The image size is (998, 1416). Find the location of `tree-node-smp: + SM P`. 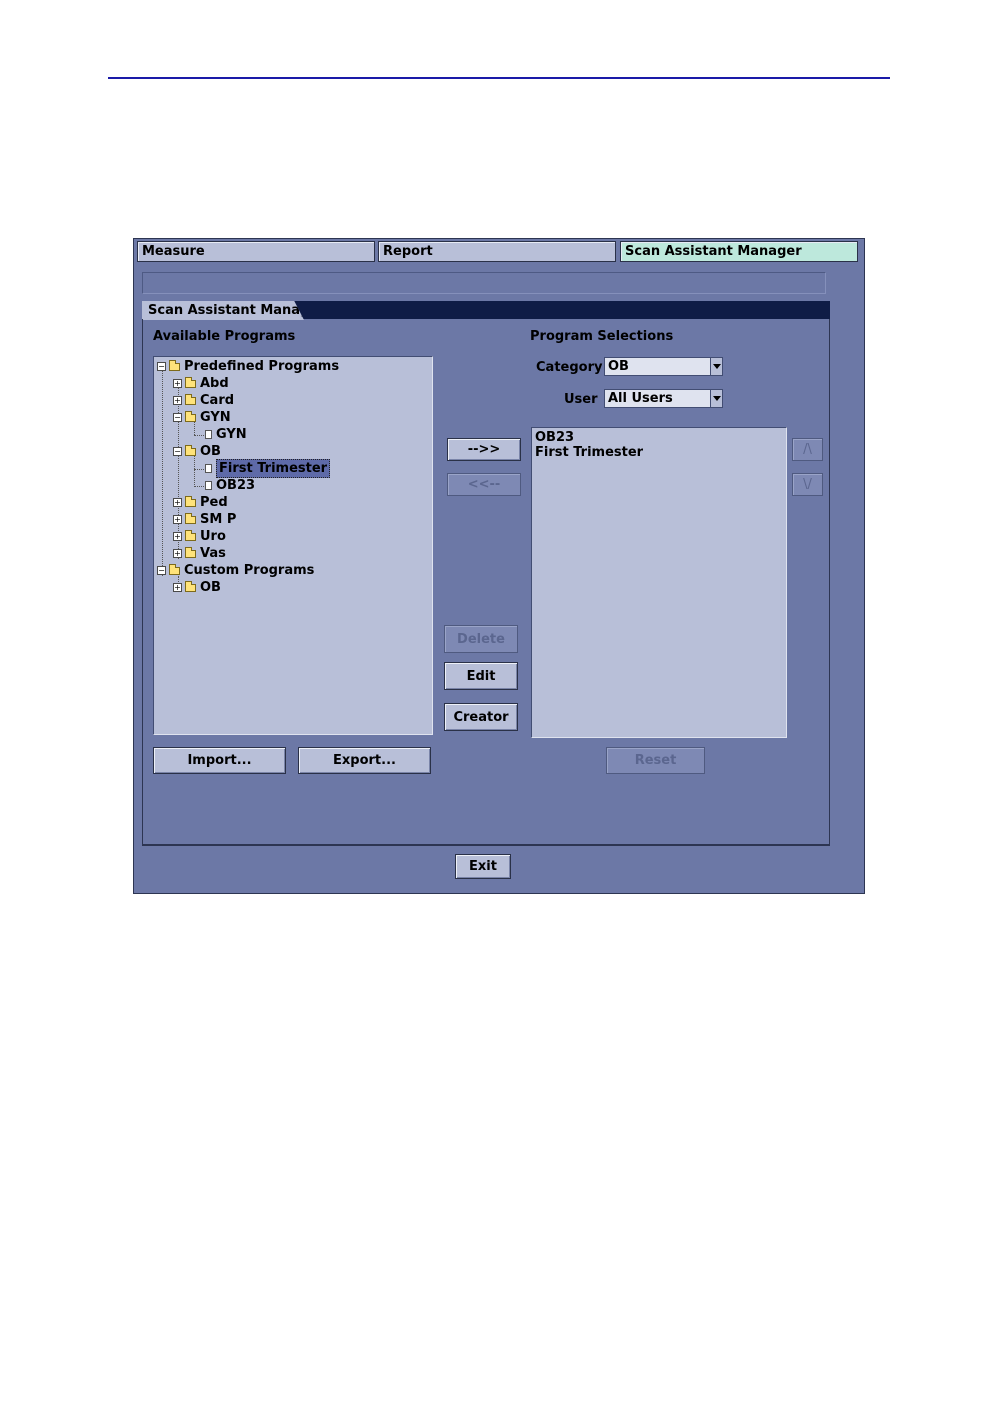

tree-node-smp: + SM P is located at coordinates (204, 519).